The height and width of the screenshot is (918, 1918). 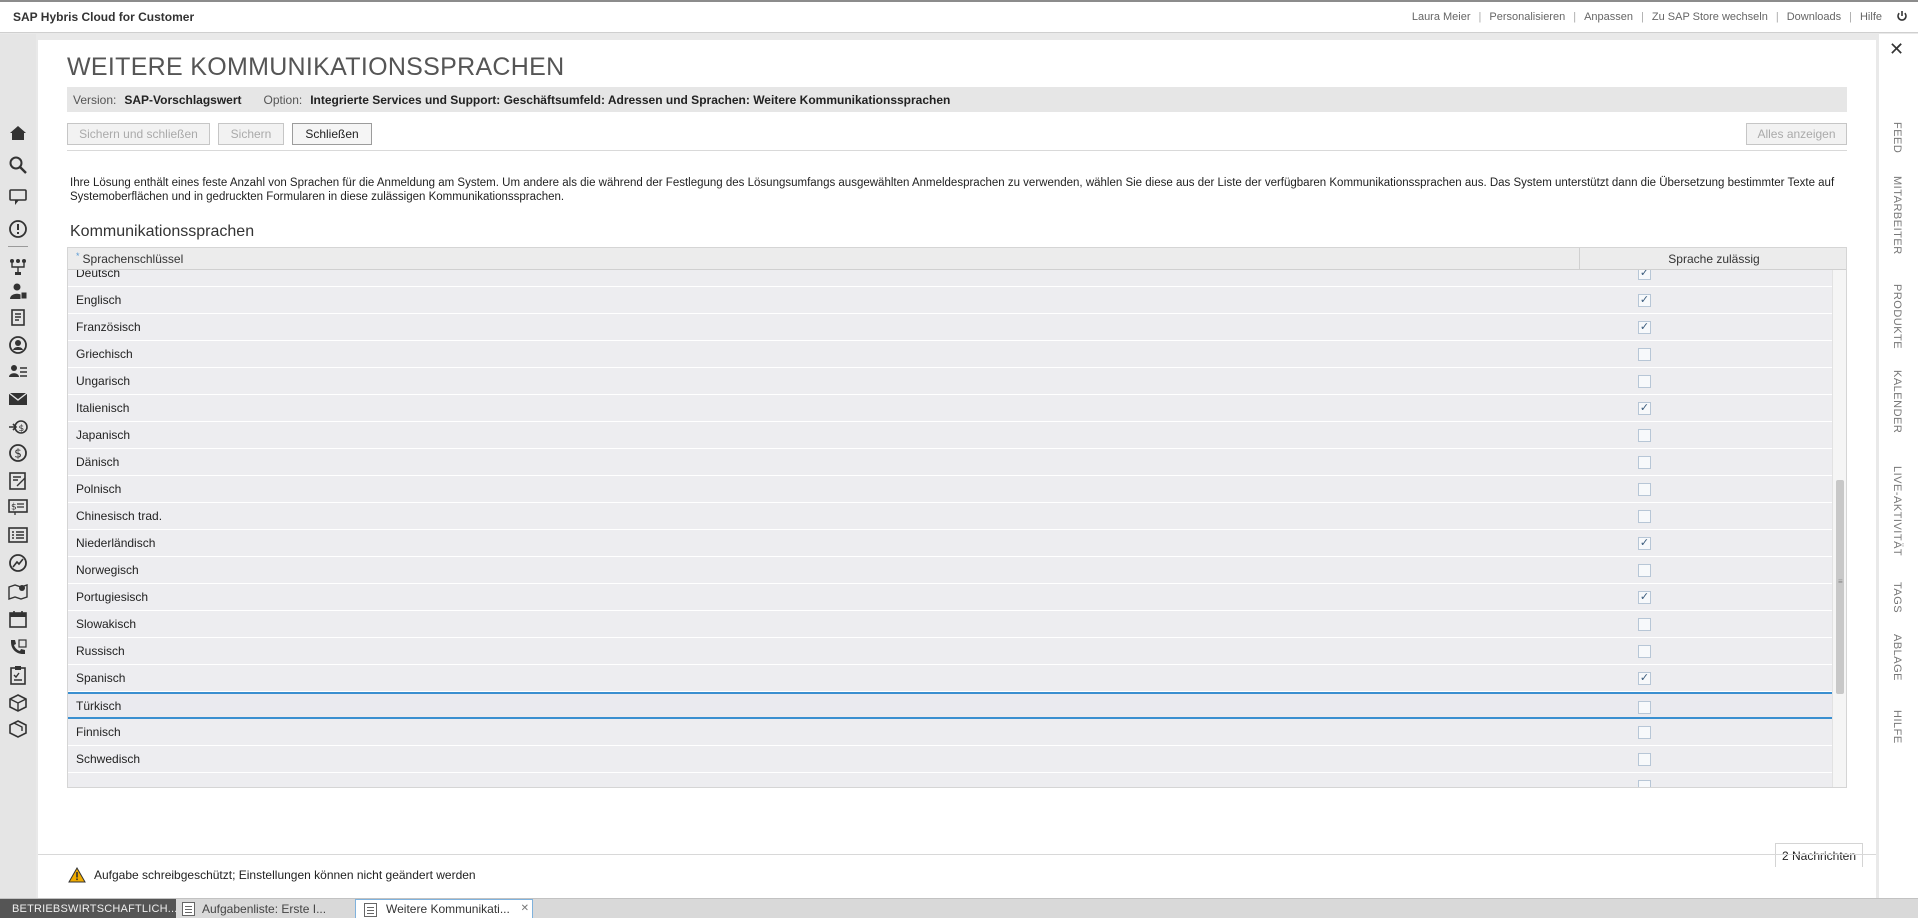 I want to click on power-icon, so click(x=1902, y=17).